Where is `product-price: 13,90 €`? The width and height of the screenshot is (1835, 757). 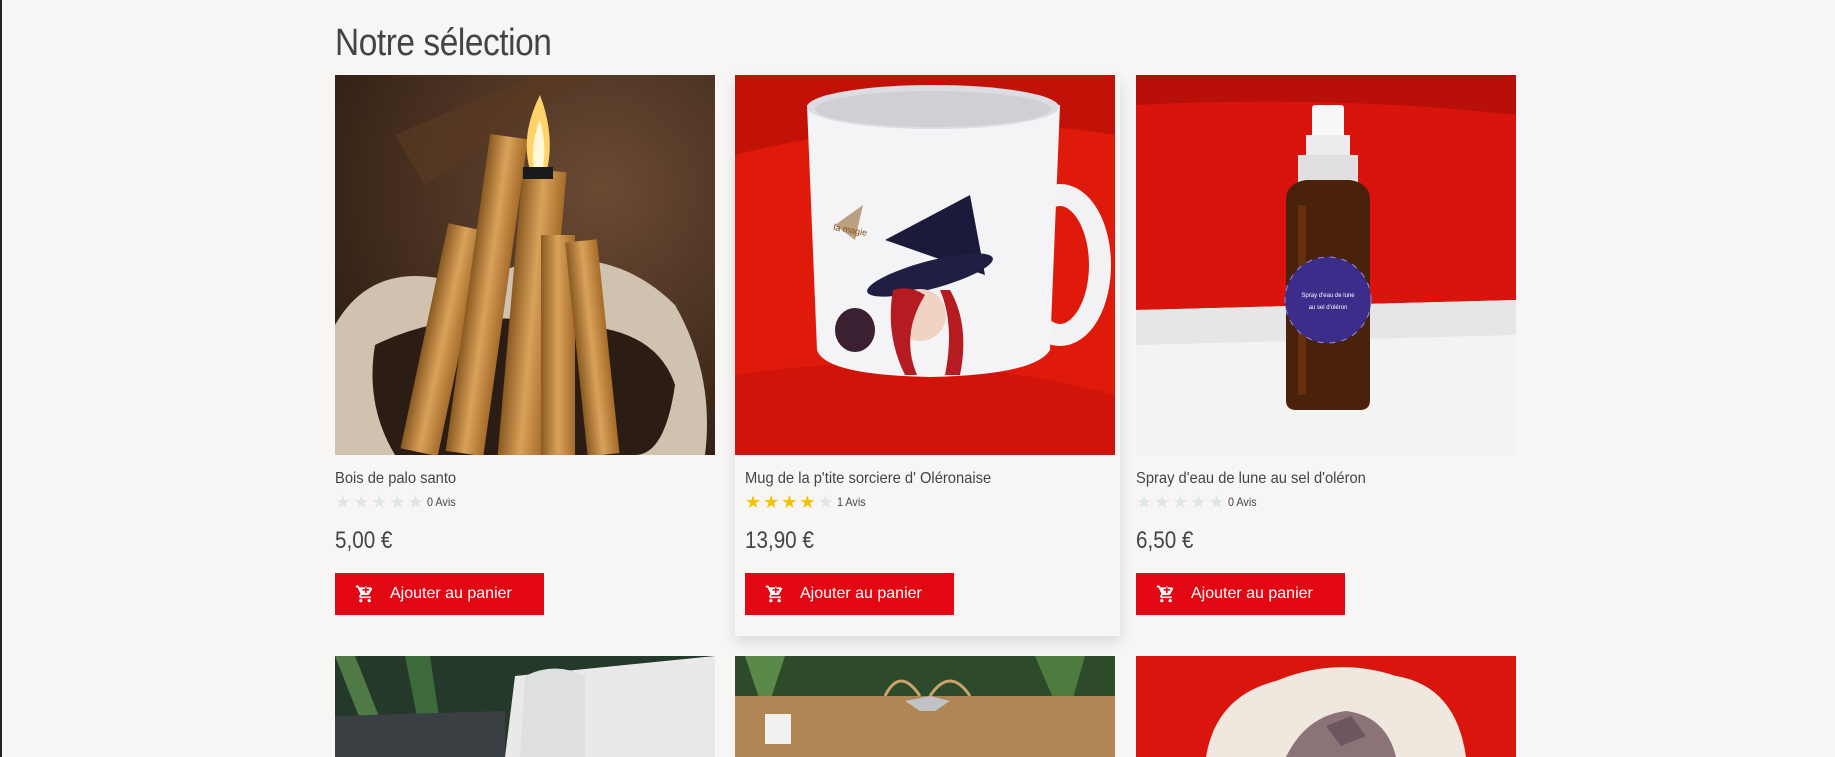 product-price: 13,90 € is located at coordinates (779, 540).